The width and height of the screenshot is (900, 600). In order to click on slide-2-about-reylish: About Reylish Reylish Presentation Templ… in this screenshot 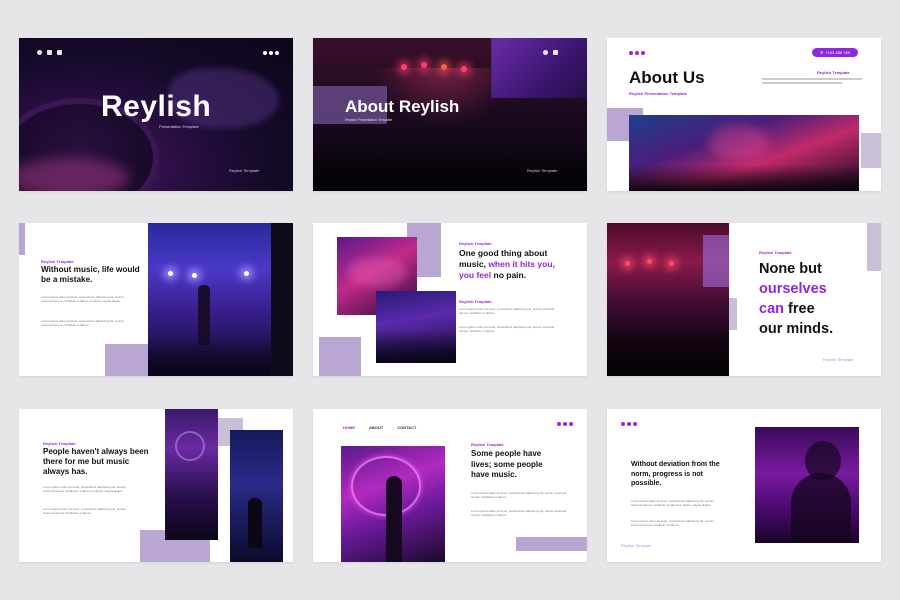, I will do `click(450, 114)`.